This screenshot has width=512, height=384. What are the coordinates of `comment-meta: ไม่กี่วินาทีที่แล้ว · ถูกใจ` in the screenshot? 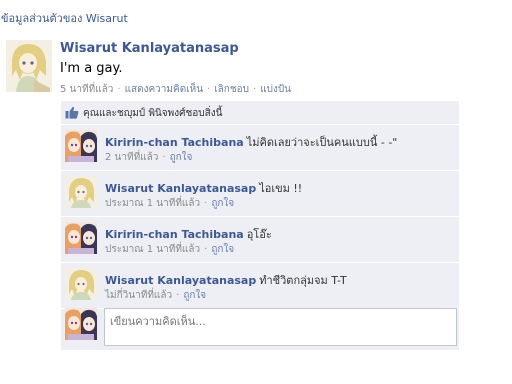 It's located at (155, 295).